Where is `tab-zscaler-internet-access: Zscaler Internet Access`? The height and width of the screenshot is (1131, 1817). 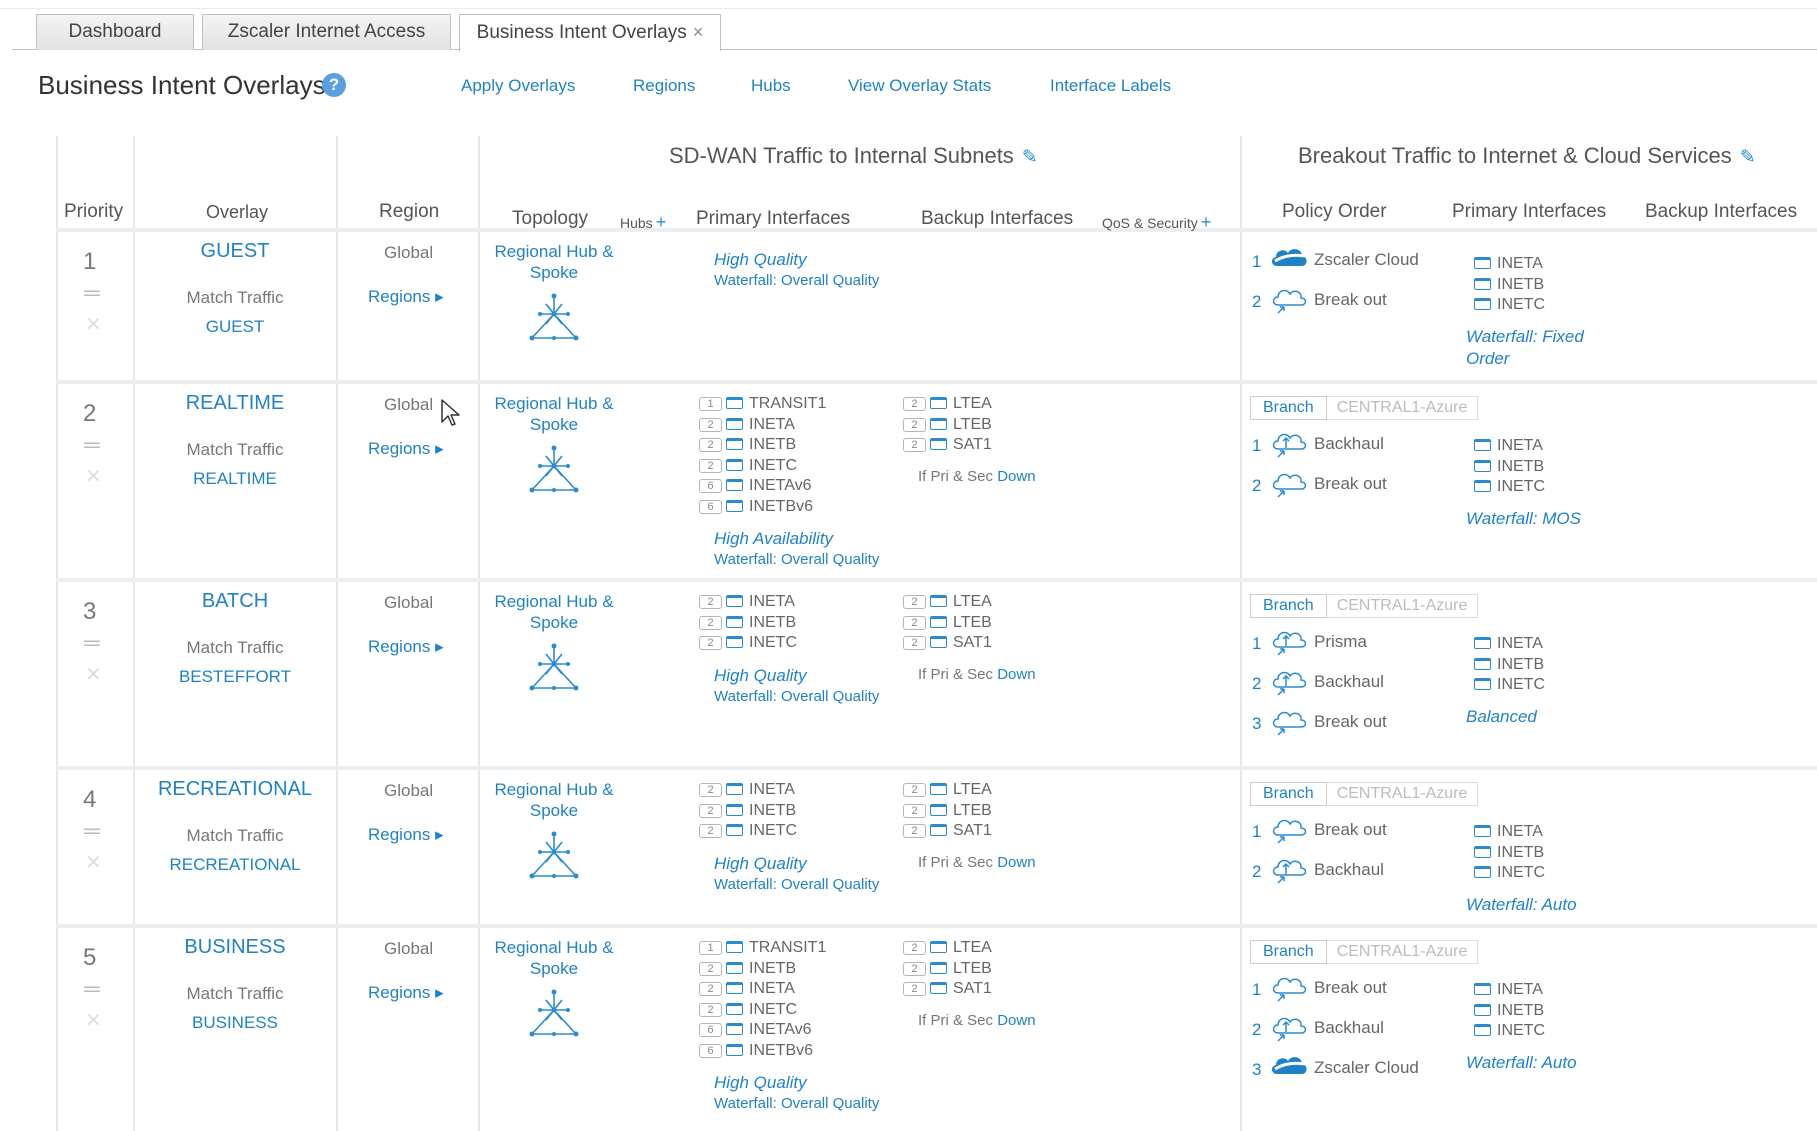
tab-zscaler-internet-access: Zscaler Internet Access is located at coordinates (326, 32).